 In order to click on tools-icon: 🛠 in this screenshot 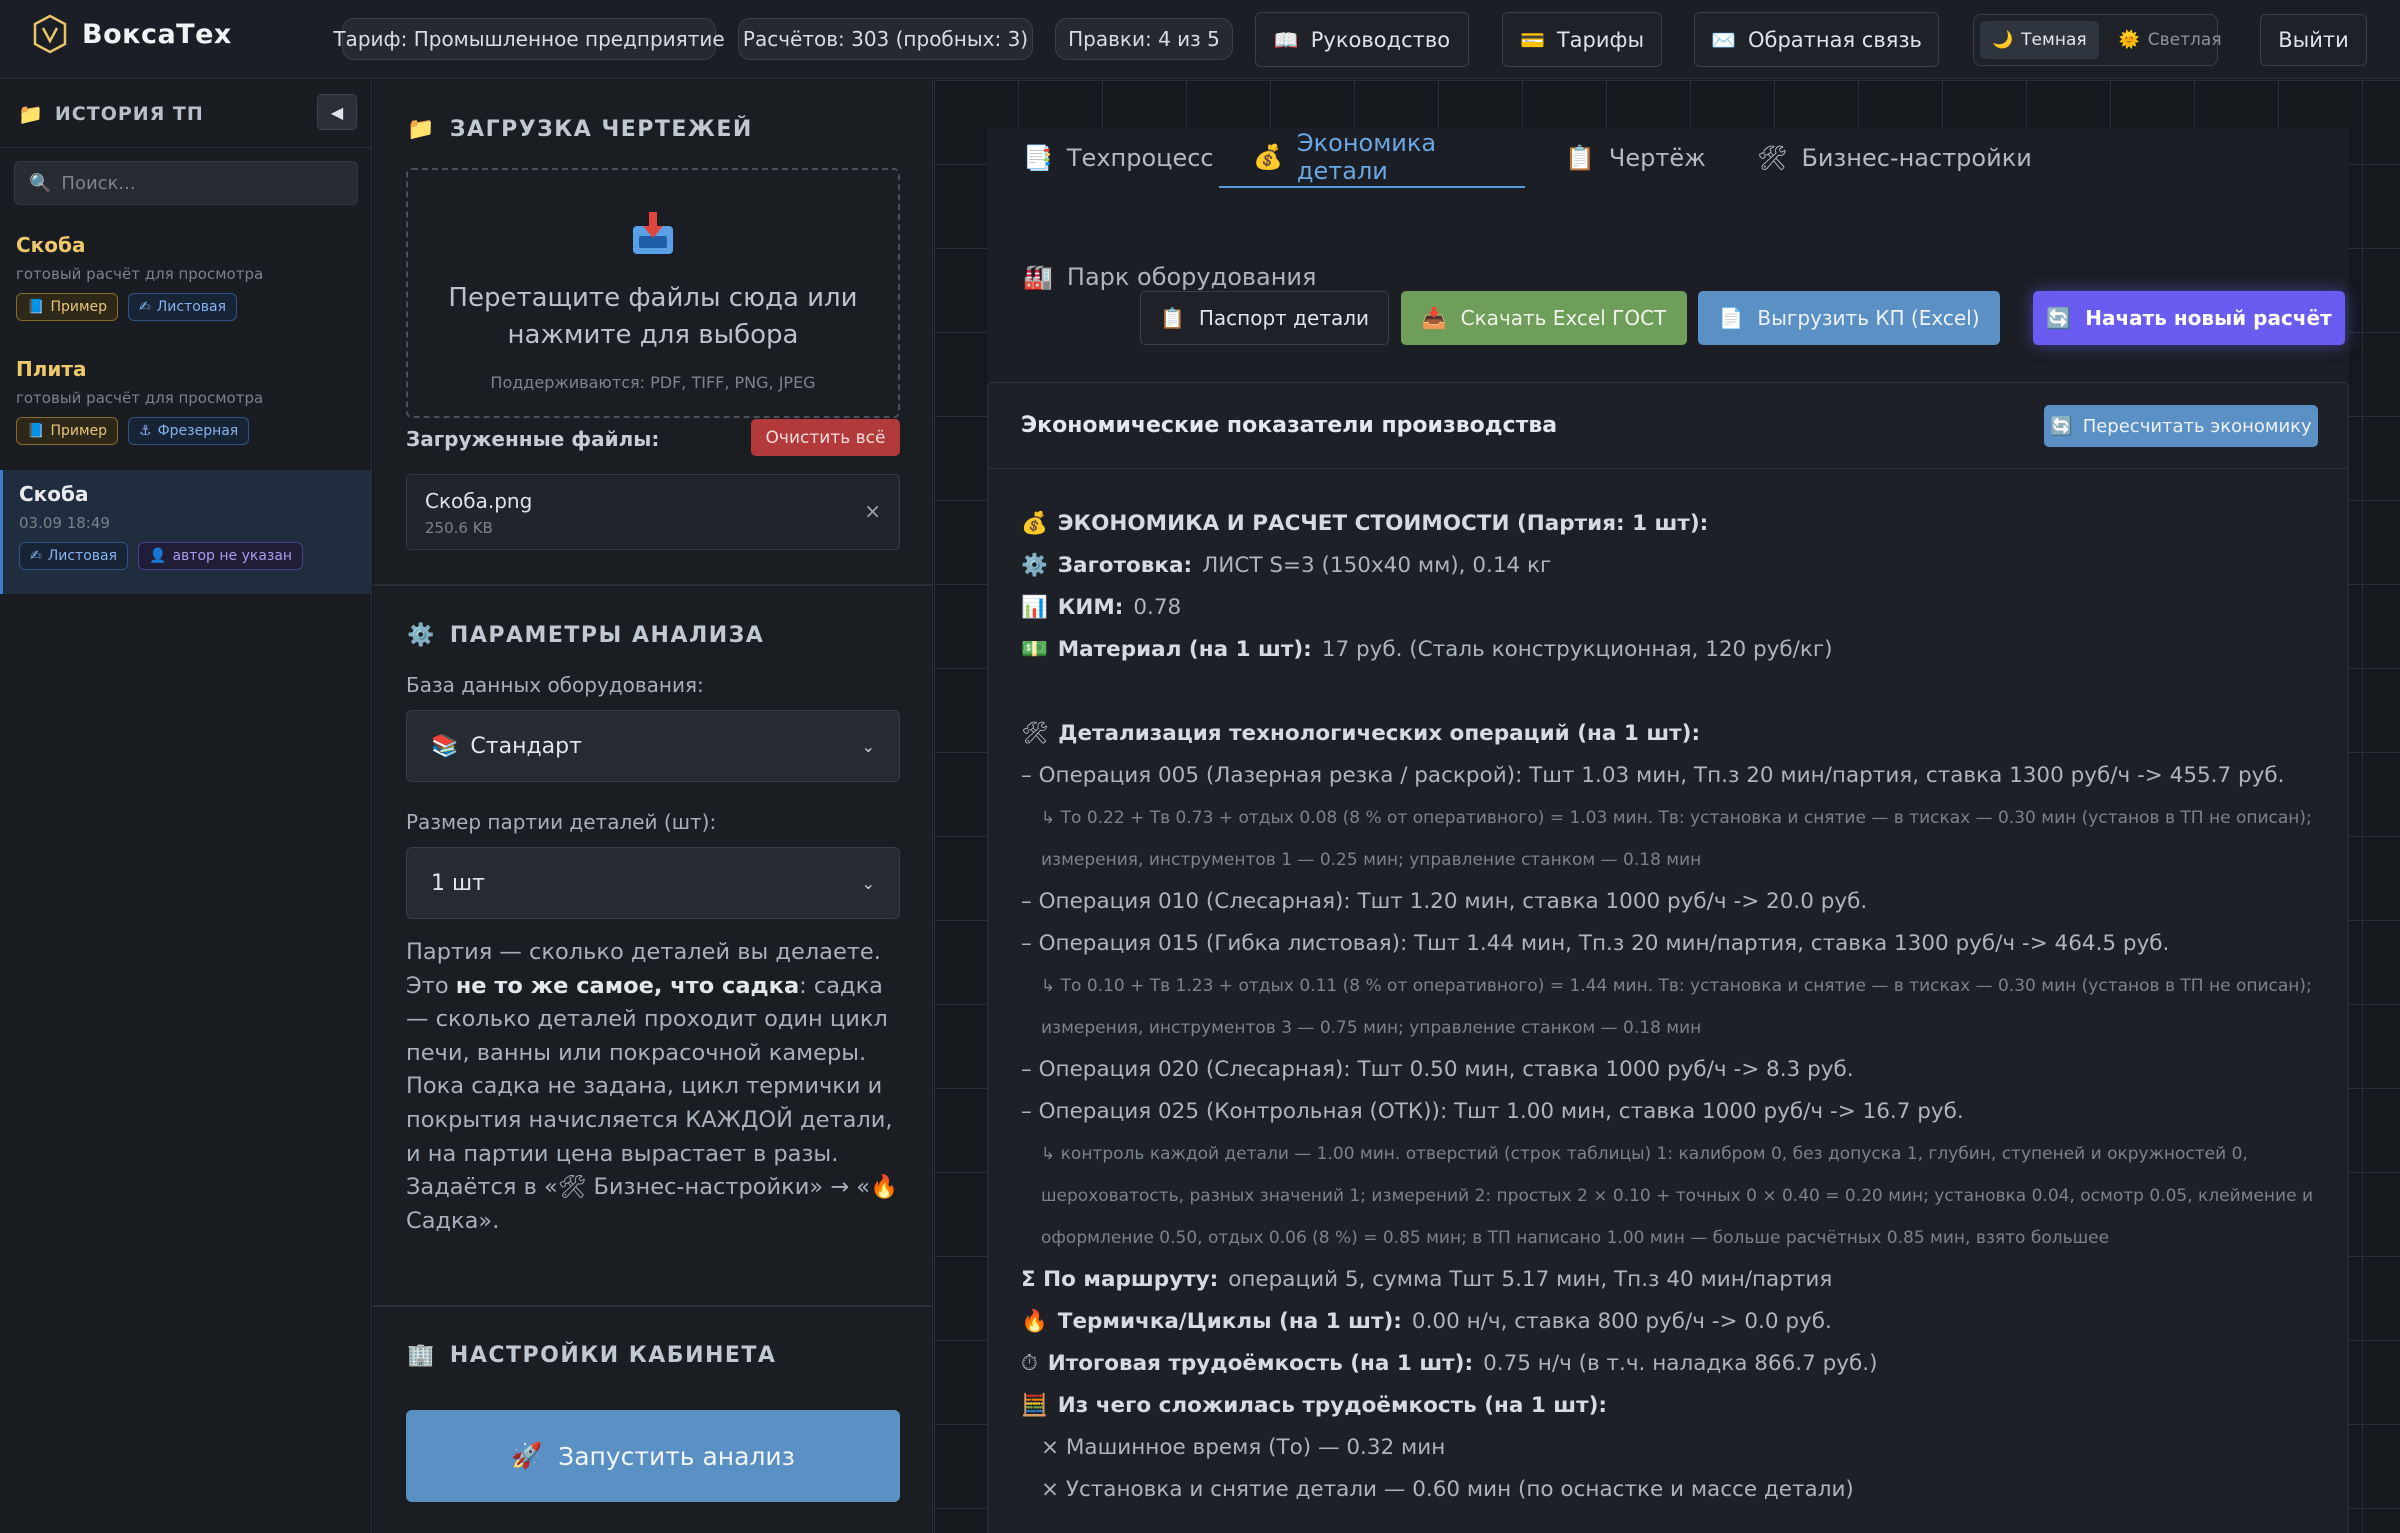, I will do `click(1035, 733)`.